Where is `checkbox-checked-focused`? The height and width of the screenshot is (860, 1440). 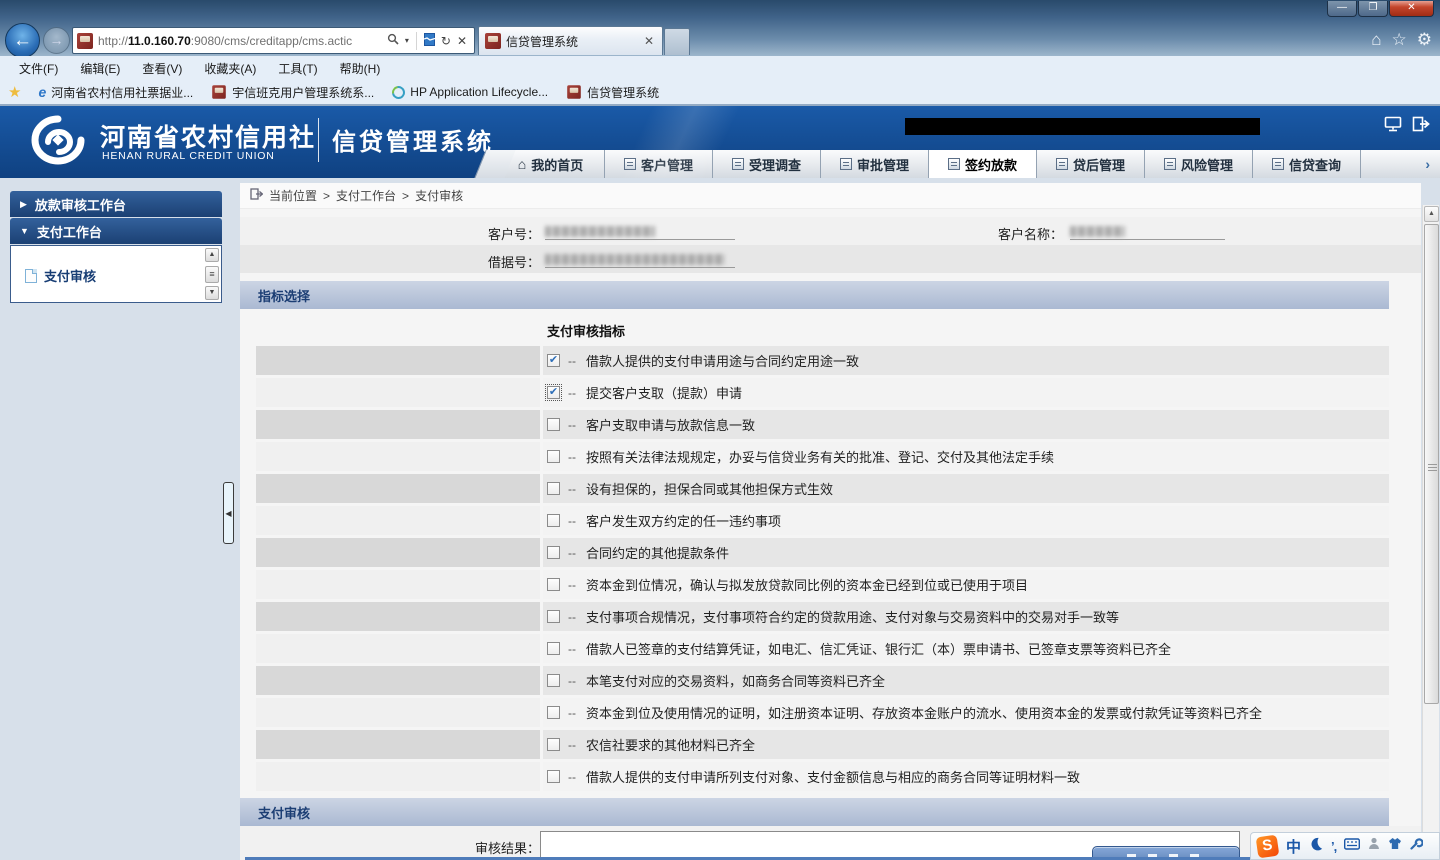
checkbox-checked-focused is located at coordinates (553, 392).